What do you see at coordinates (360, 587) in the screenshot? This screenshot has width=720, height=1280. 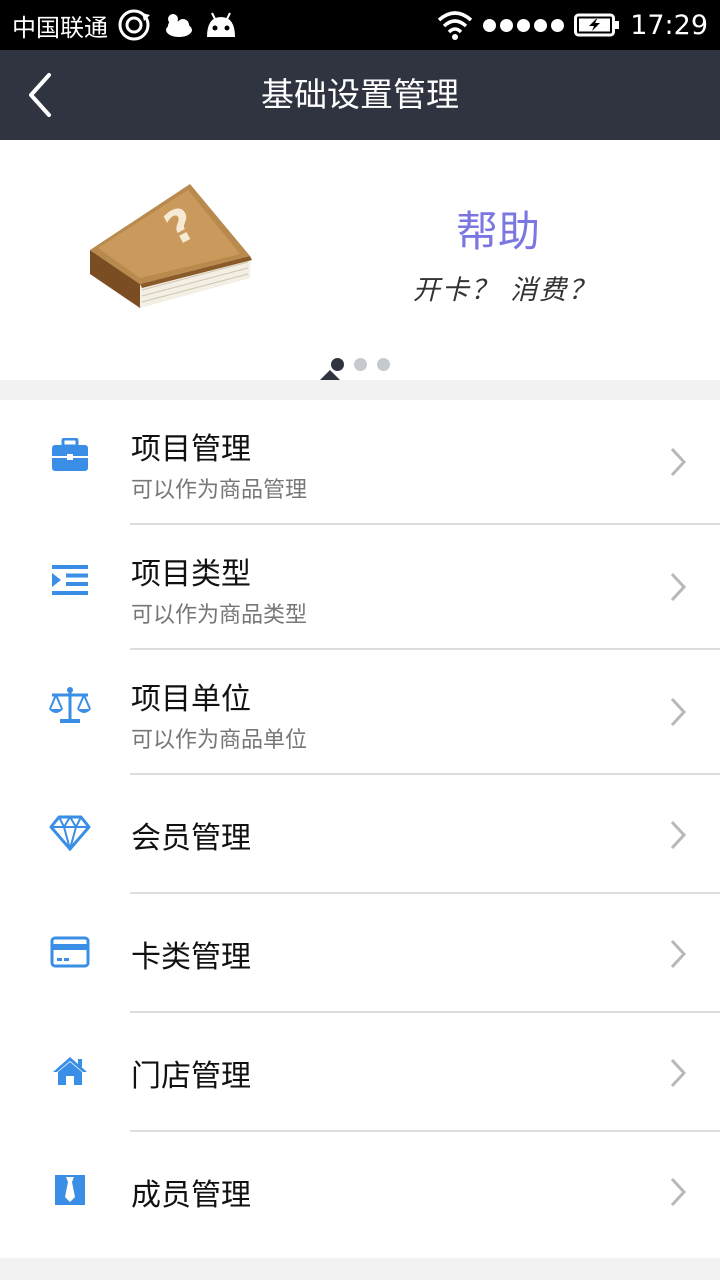 I see `menu-item-project-type: 项目类型 可以作为商品类型` at bounding box center [360, 587].